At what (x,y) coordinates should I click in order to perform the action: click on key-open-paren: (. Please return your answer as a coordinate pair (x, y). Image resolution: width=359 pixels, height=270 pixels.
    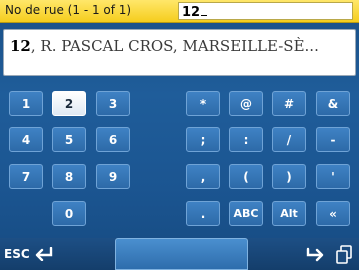
    Looking at the image, I should click on (246, 176).